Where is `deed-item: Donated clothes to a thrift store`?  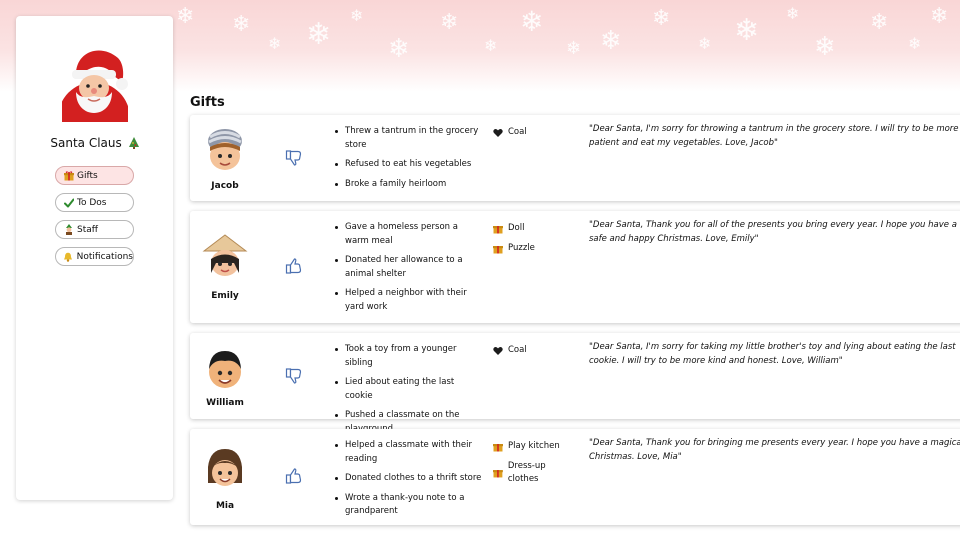
deed-item: Donated clothes to a thrift store is located at coordinates (407, 479).